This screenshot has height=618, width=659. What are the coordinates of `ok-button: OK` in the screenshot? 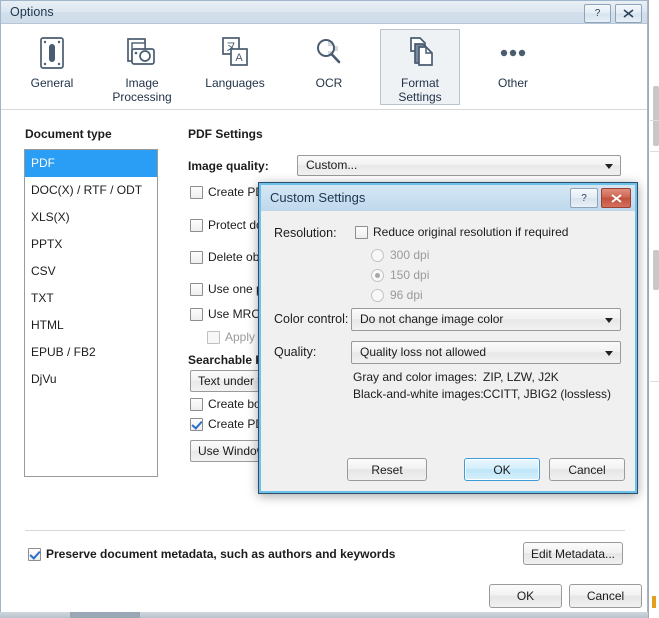 It's located at (525, 596).